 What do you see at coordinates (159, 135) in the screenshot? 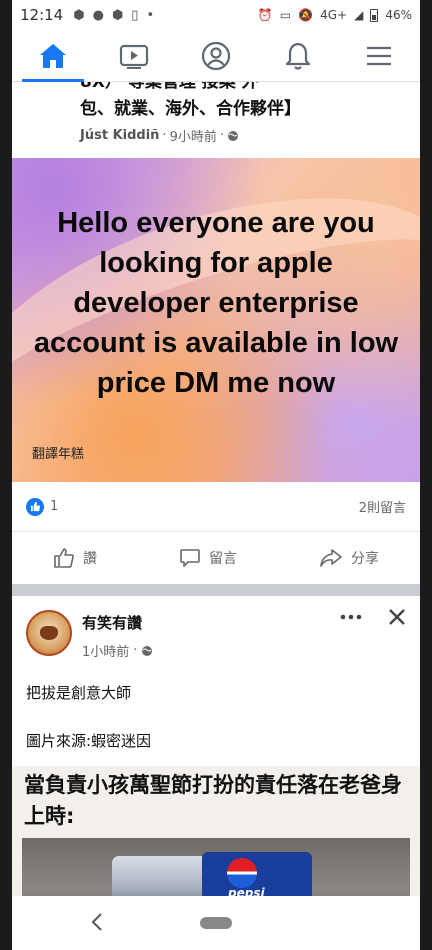
I see `post-author-line: Júst Kiddiñ · 9小時前 ·` at bounding box center [159, 135].